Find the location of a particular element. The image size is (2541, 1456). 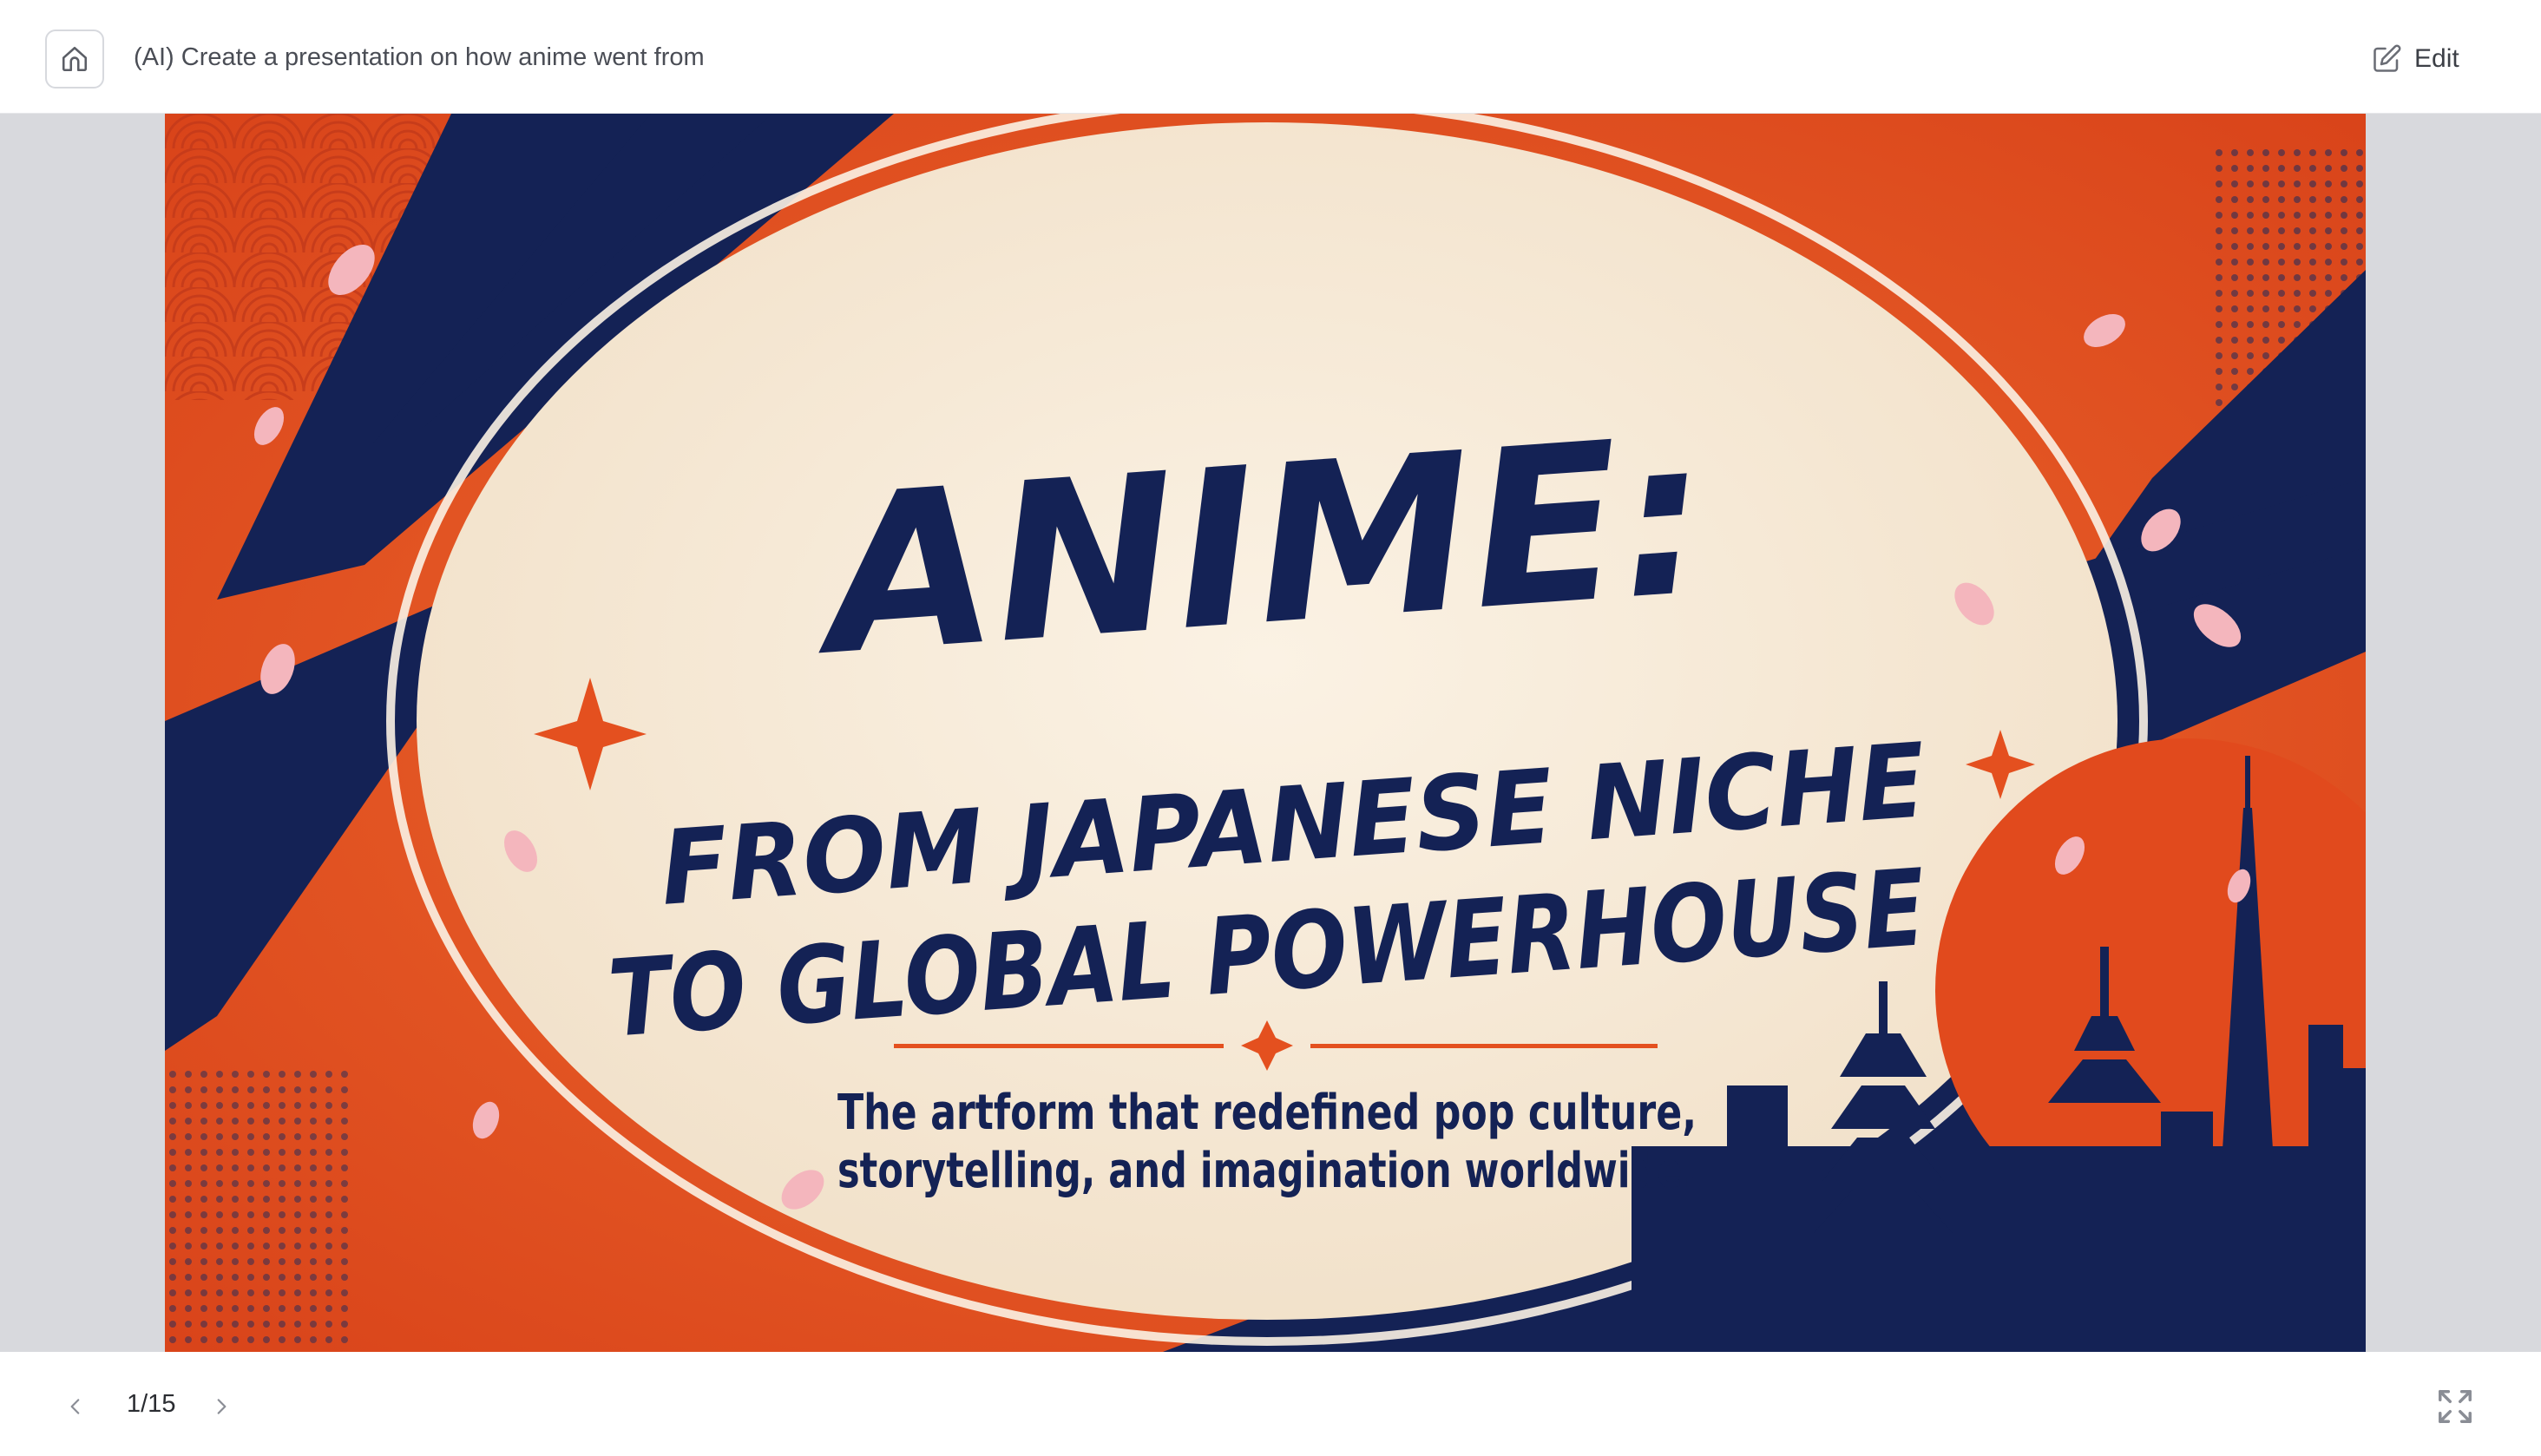

prev-slide-button is located at coordinates (75, 1406).